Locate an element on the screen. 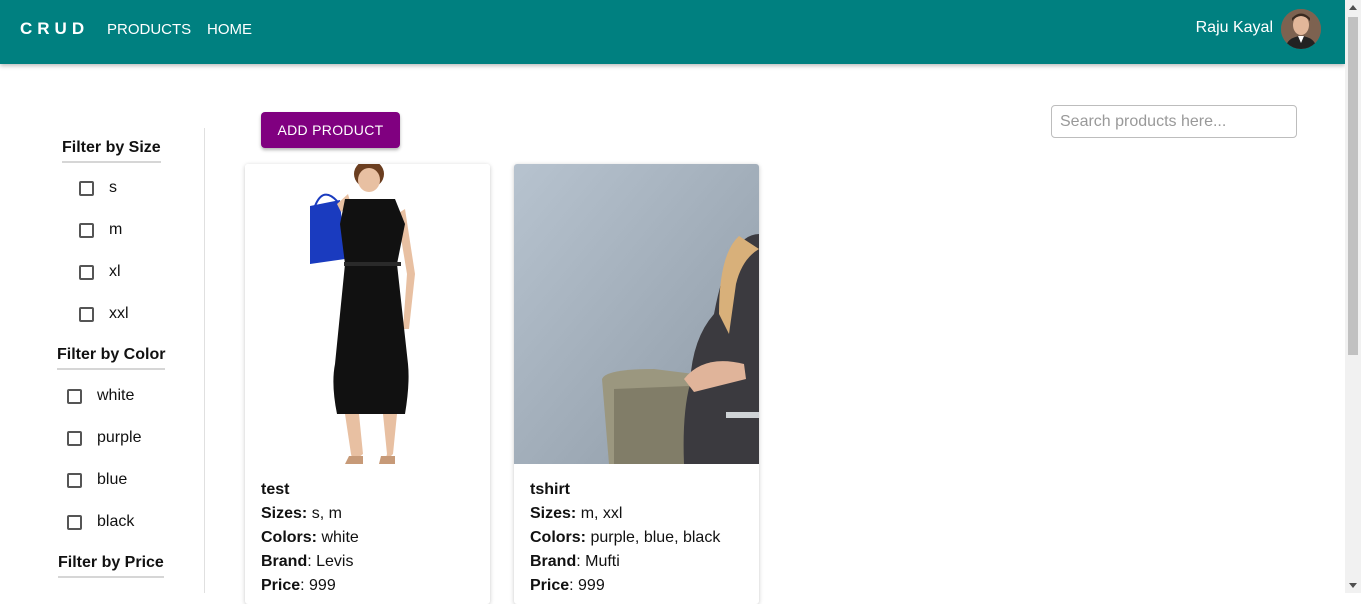 Image resolution: width=1361 pixels, height=604 pixels. scroll-thumb is located at coordinates (1353, 186).